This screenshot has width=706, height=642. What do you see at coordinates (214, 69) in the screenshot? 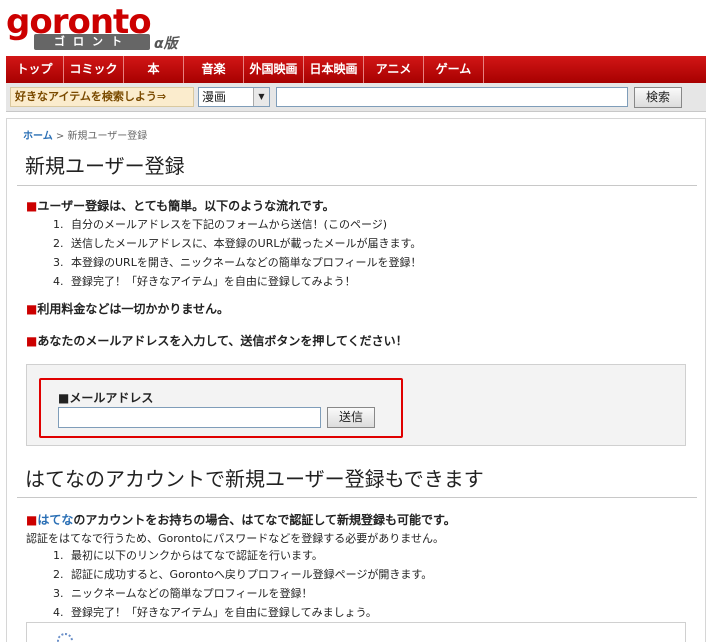
I see `nav-item-music: 音楽` at bounding box center [214, 69].